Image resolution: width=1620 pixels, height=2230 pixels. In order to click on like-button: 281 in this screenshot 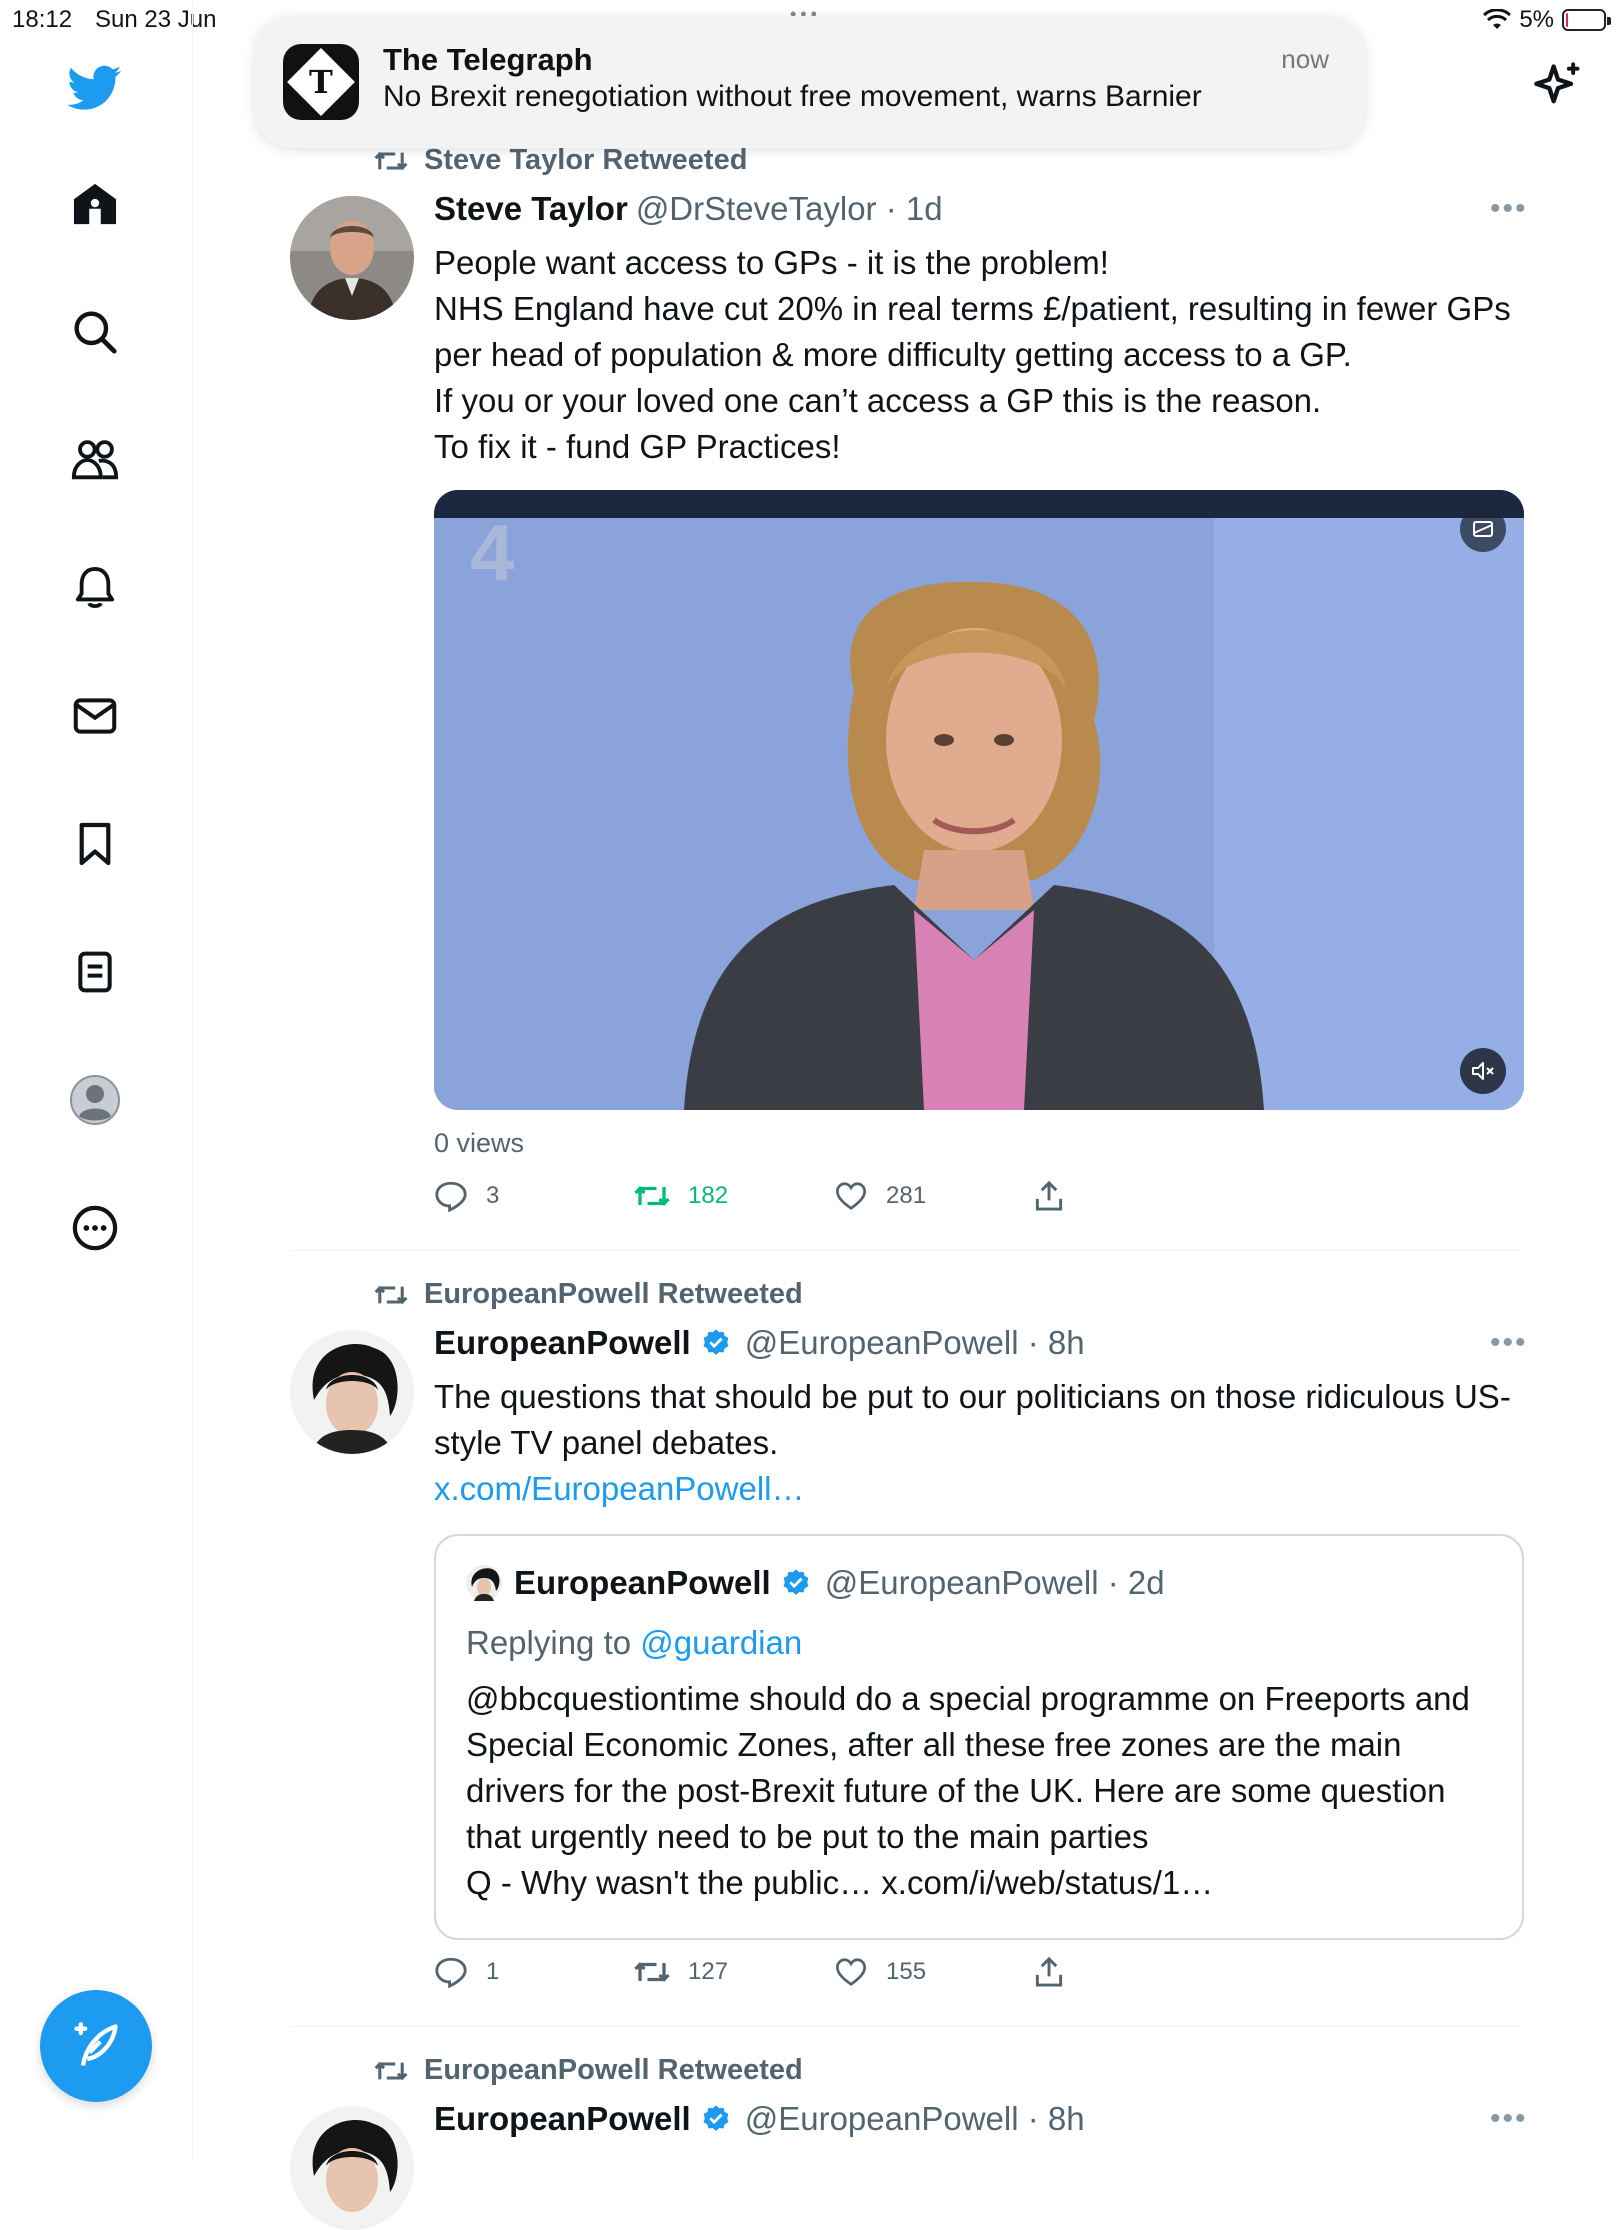, I will do `click(934, 1196)`.